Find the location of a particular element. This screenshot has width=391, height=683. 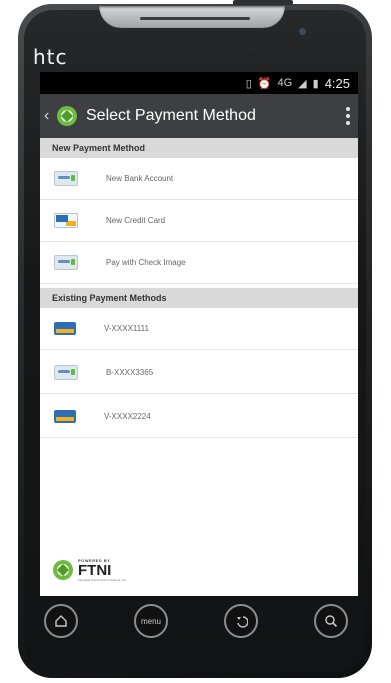

section-header-existing: Existing Payment Methods is located at coordinates (199, 298).